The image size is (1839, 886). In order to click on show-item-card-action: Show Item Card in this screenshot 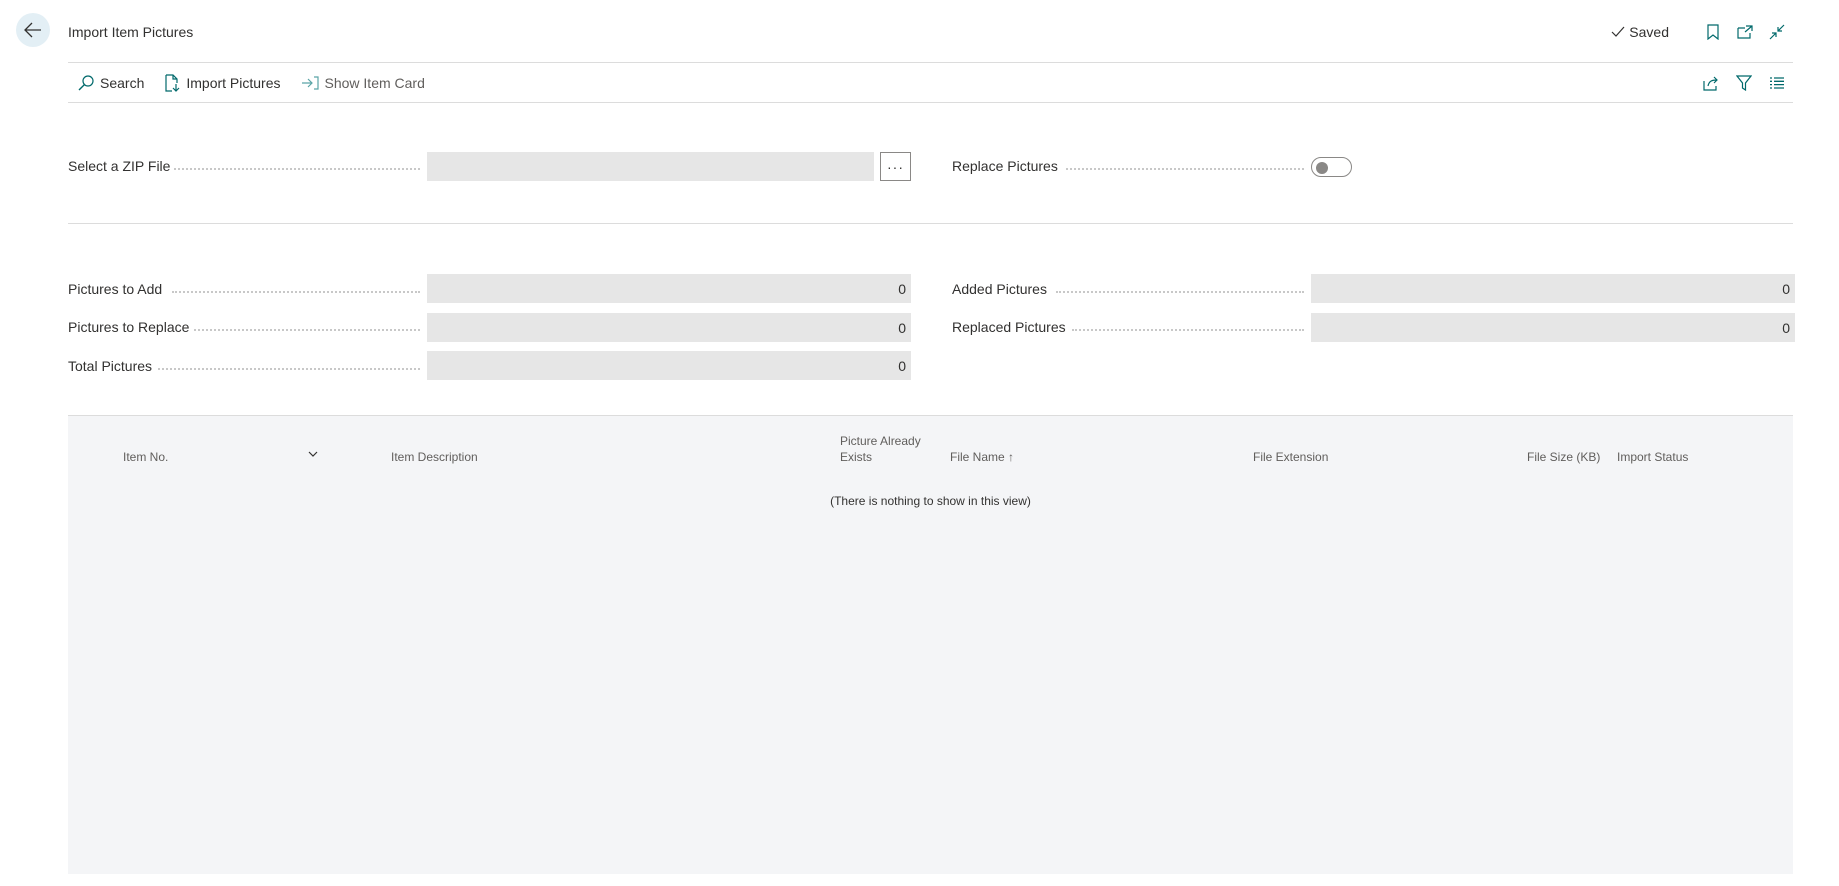, I will do `click(363, 83)`.